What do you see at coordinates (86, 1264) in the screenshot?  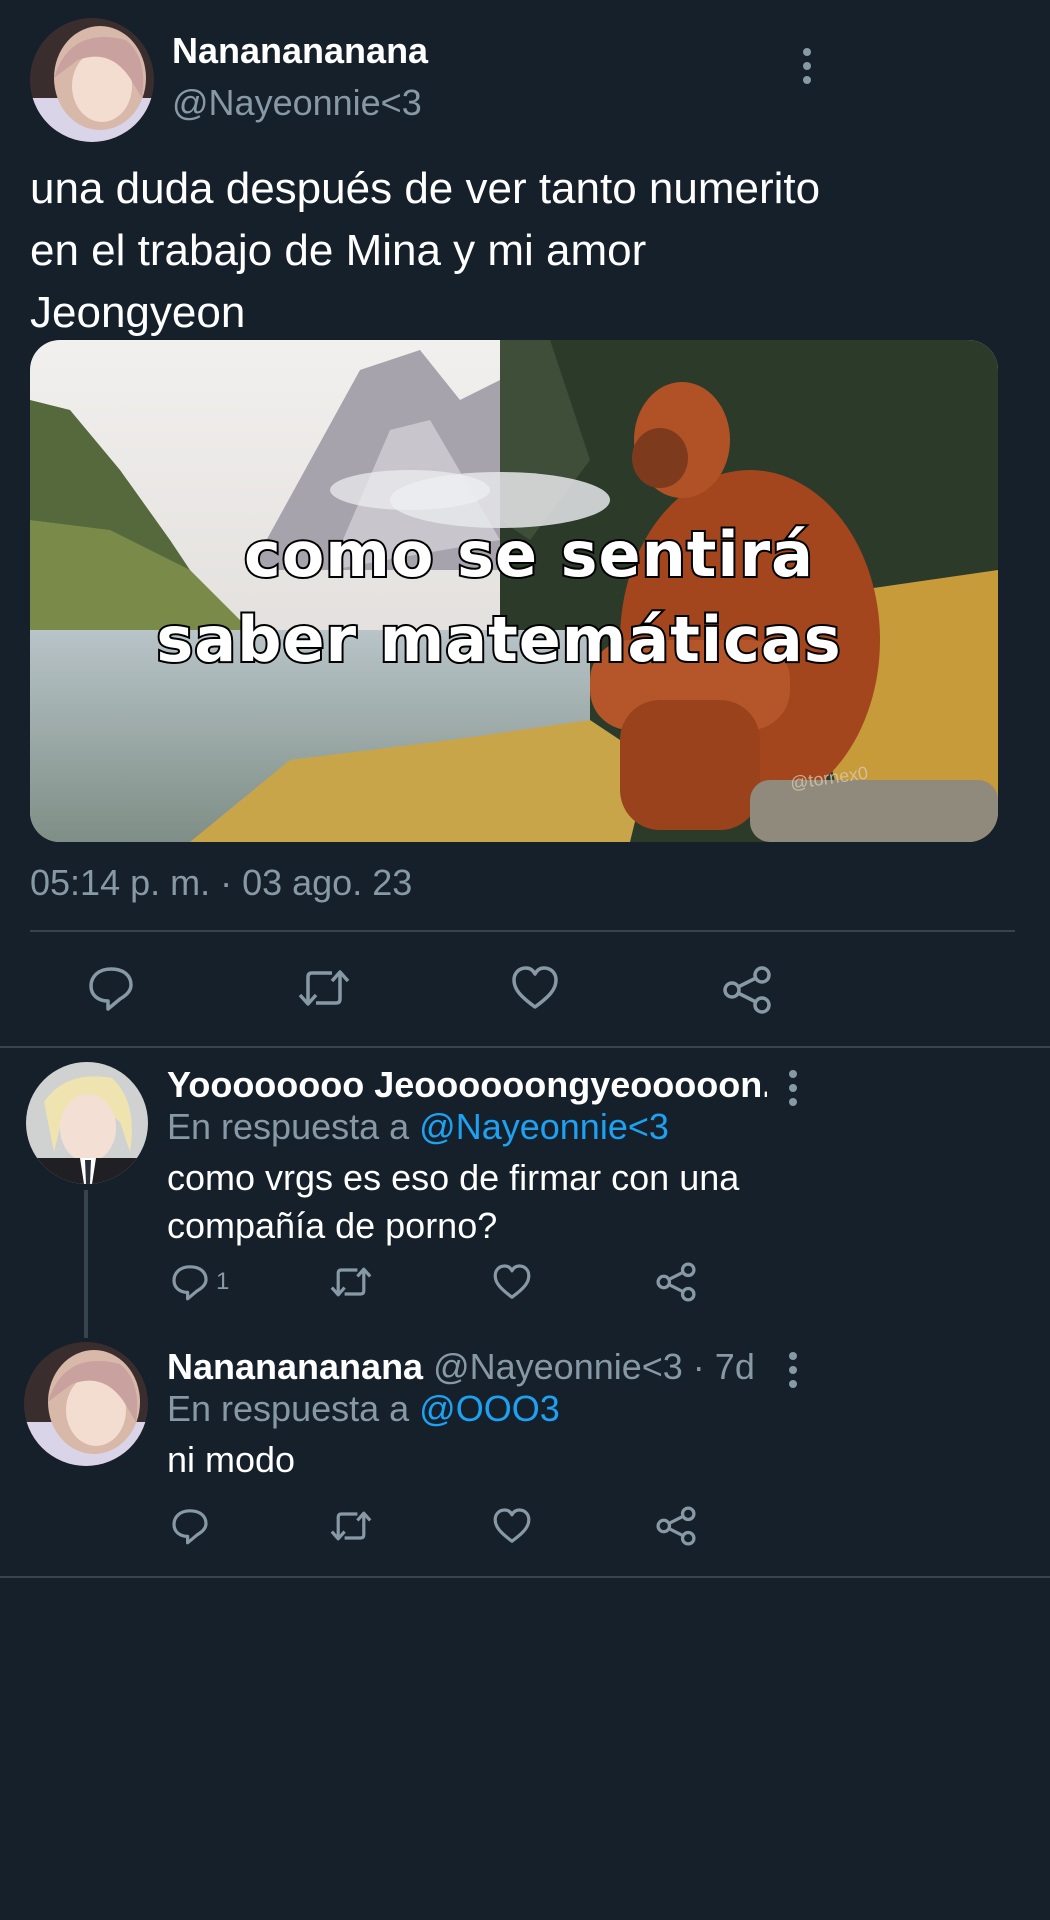 I see `thread-line` at bounding box center [86, 1264].